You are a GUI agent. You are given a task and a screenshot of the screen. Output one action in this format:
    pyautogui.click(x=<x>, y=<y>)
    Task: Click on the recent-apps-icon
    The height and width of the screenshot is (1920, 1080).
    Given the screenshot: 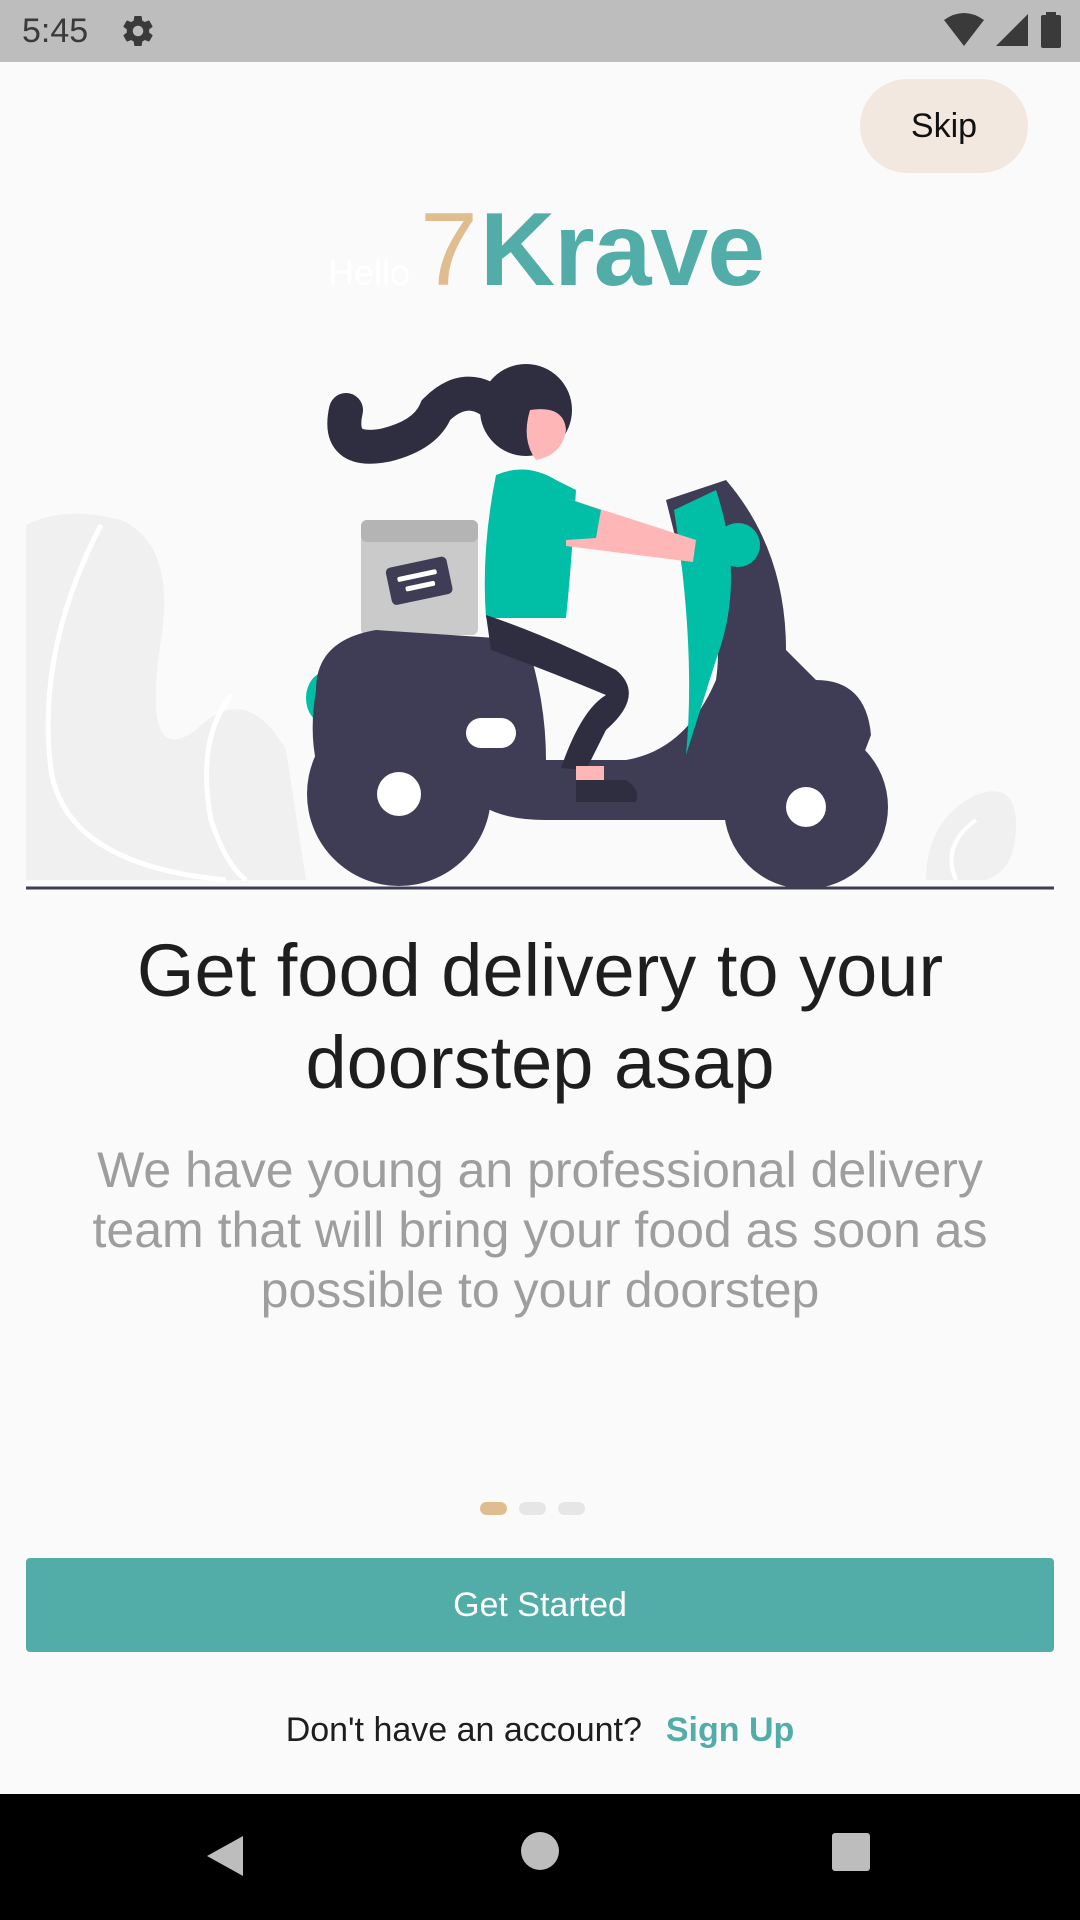 What is the action you would take?
    pyautogui.click(x=851, y=1852)
    